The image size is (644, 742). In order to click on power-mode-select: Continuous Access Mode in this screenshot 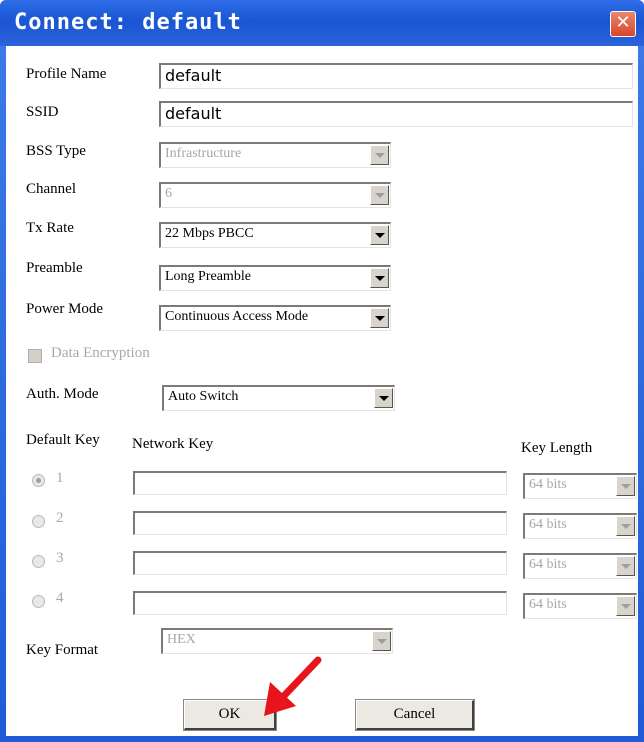, I will do `click(275, 318)`.